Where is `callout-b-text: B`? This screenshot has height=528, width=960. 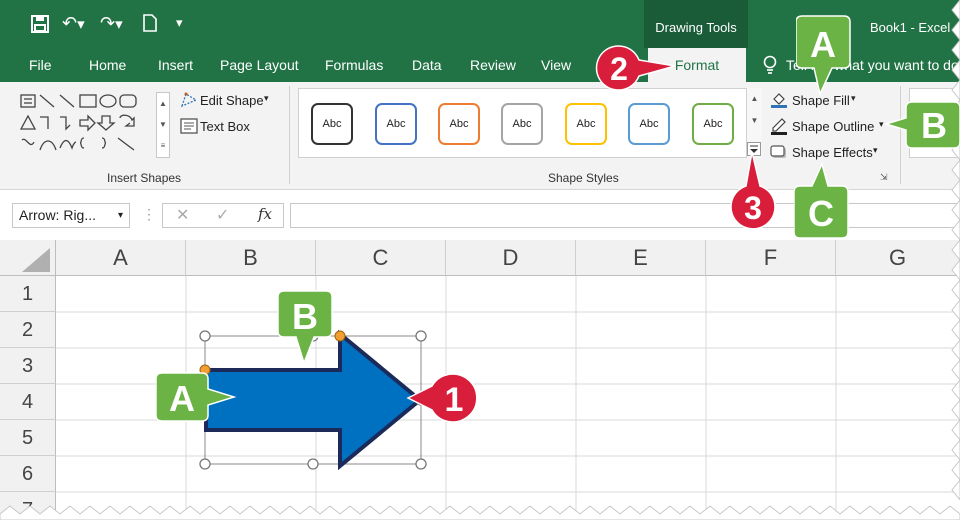 callout-b-text: B is located at coordinates (305, 316).